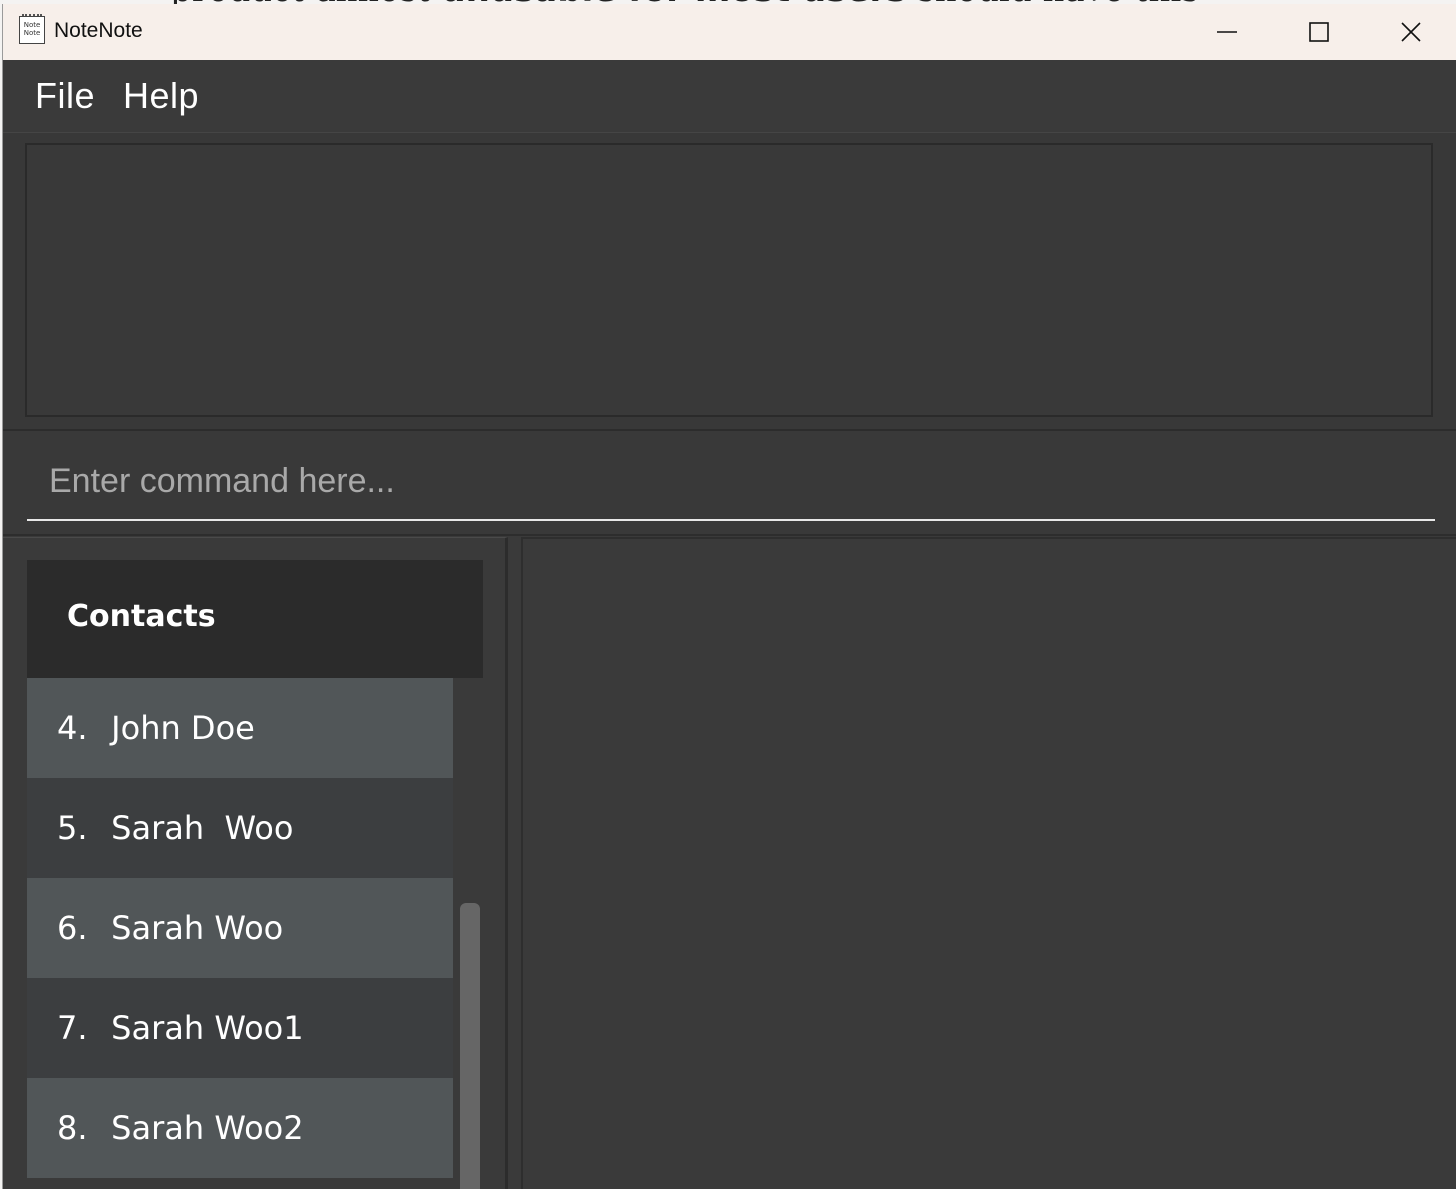  I want to click on contact-list-item: 8. Sarah Woo2, so click(240, 1128).